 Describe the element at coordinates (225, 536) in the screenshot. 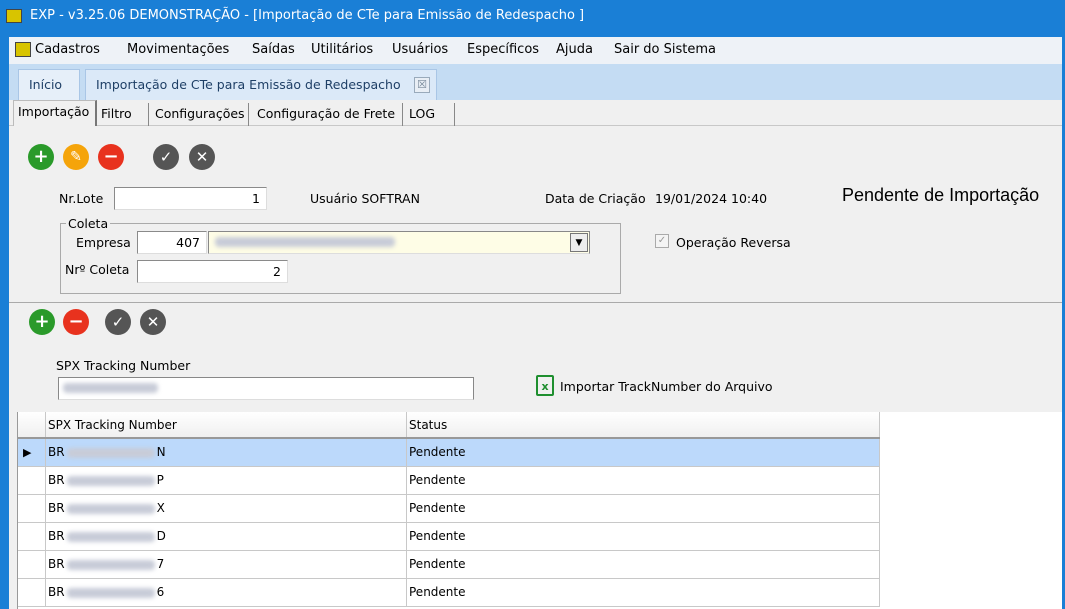

I see `tracking-cell: BR D` at that location.